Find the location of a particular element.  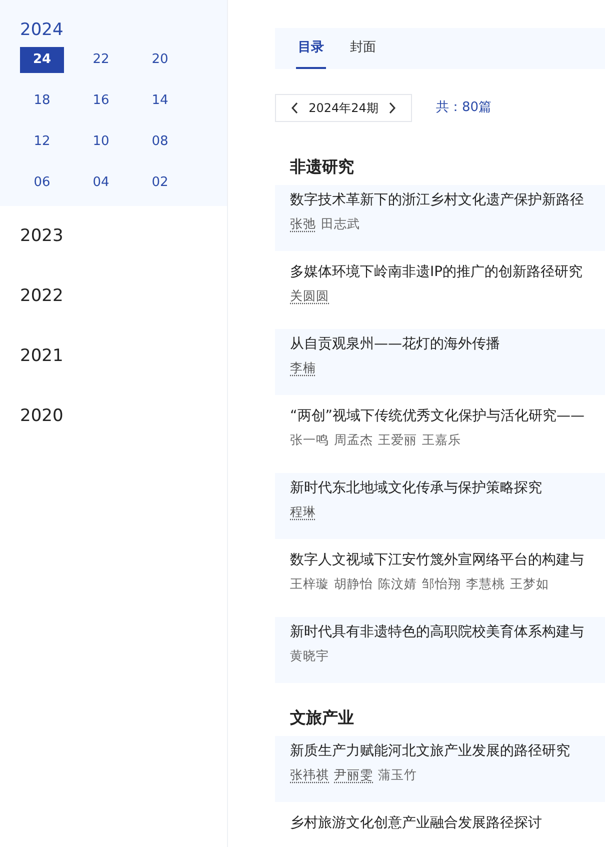

issue-link: 04 is located at coordinates (101, 183).